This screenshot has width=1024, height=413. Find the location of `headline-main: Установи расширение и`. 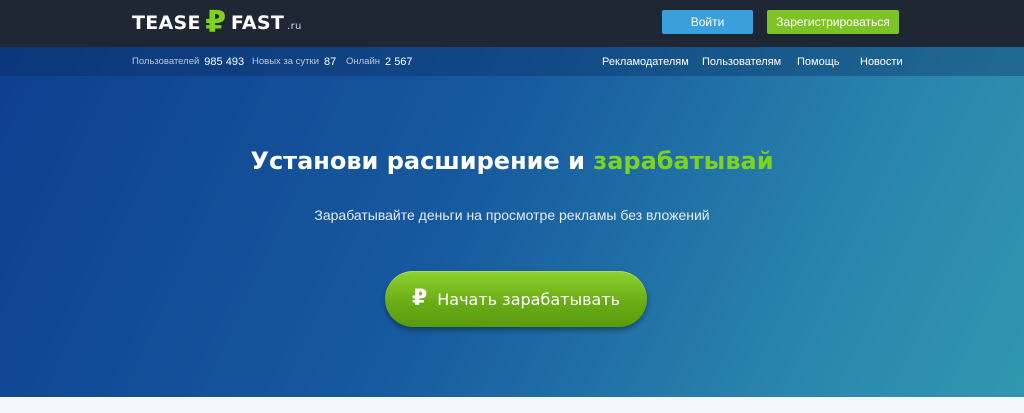

headline-main: Установи расширение и is located at coordinates (422, 161).